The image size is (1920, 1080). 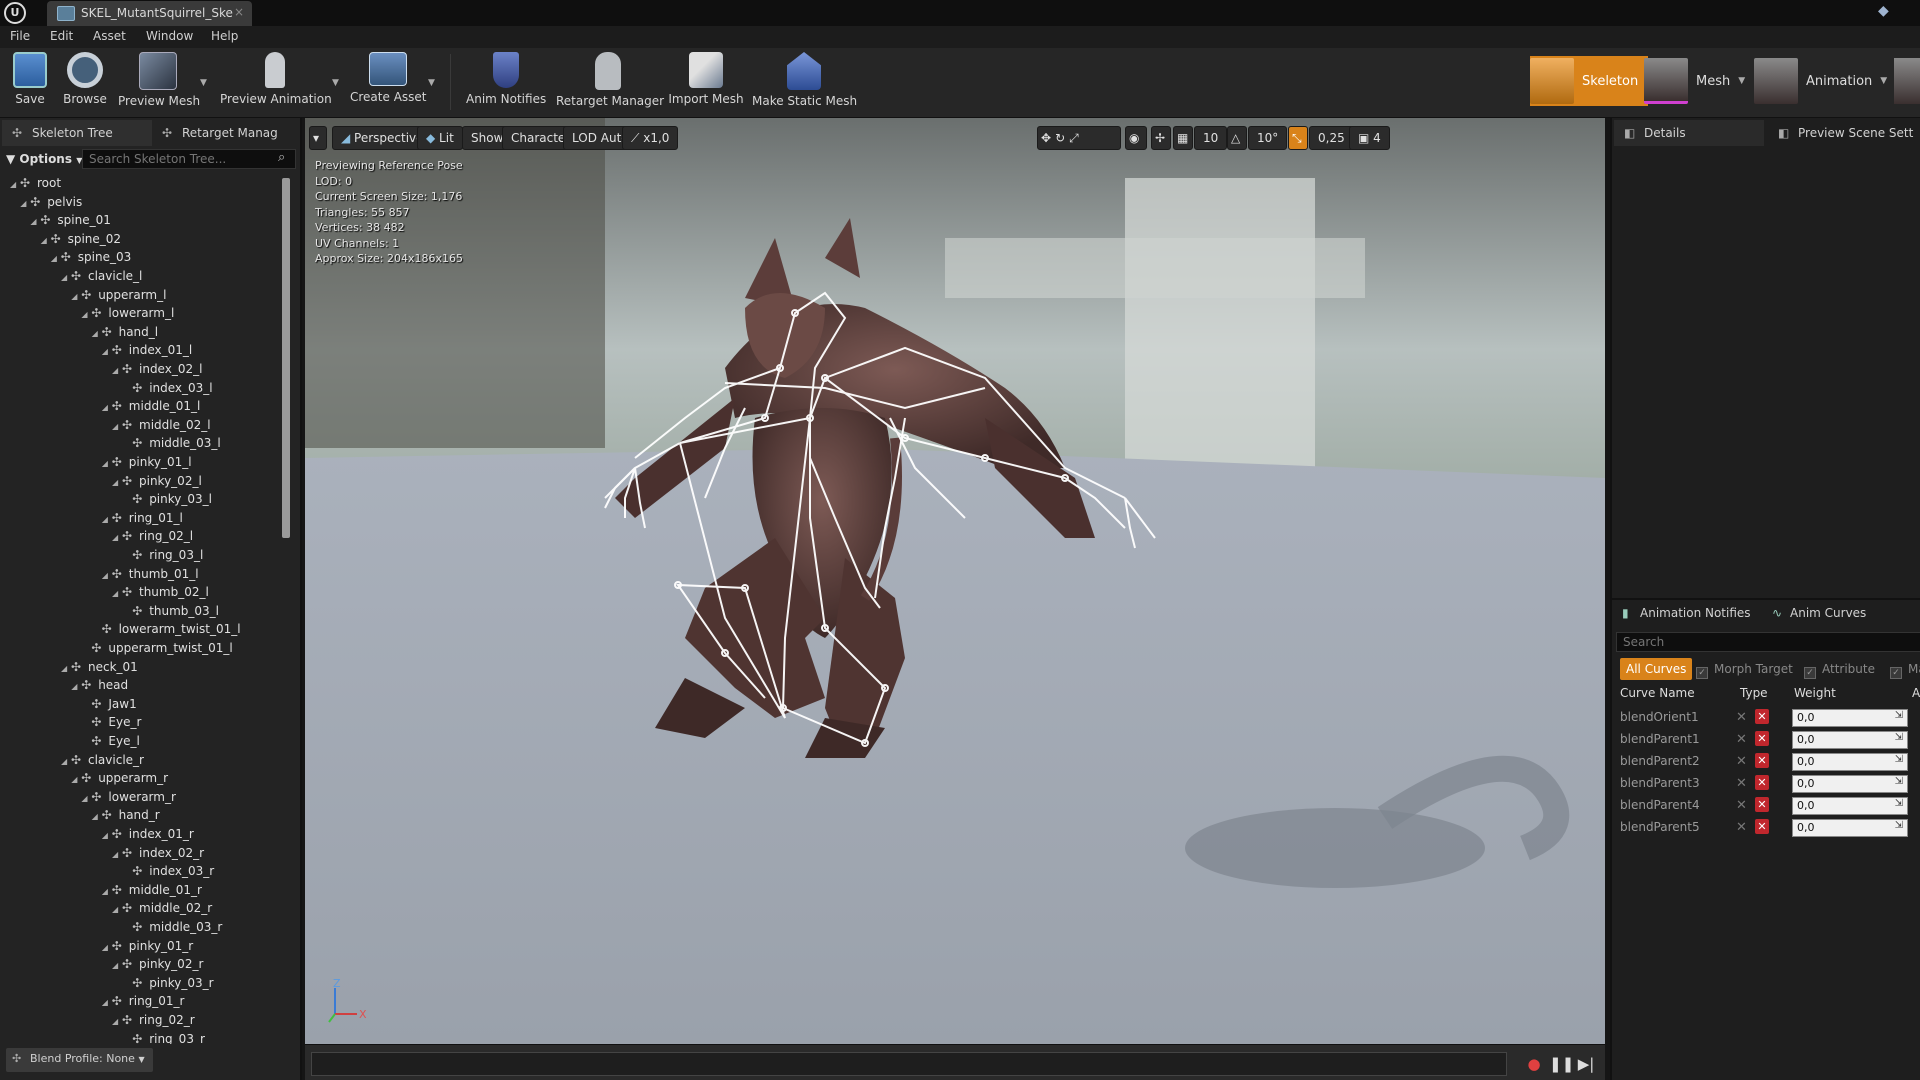 What do you see at coordinates (101, 276) in the screenshot?
I see `bone-row: ◢ ✣ clavicle_l` at bounding box center [101, 276].